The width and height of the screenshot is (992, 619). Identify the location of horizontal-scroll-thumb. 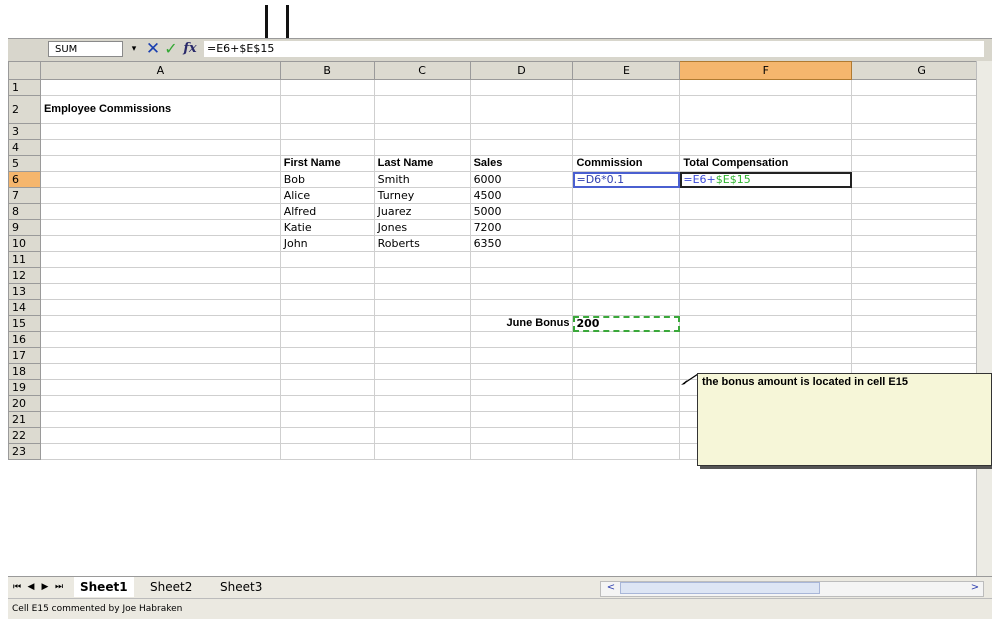
(720, 588).